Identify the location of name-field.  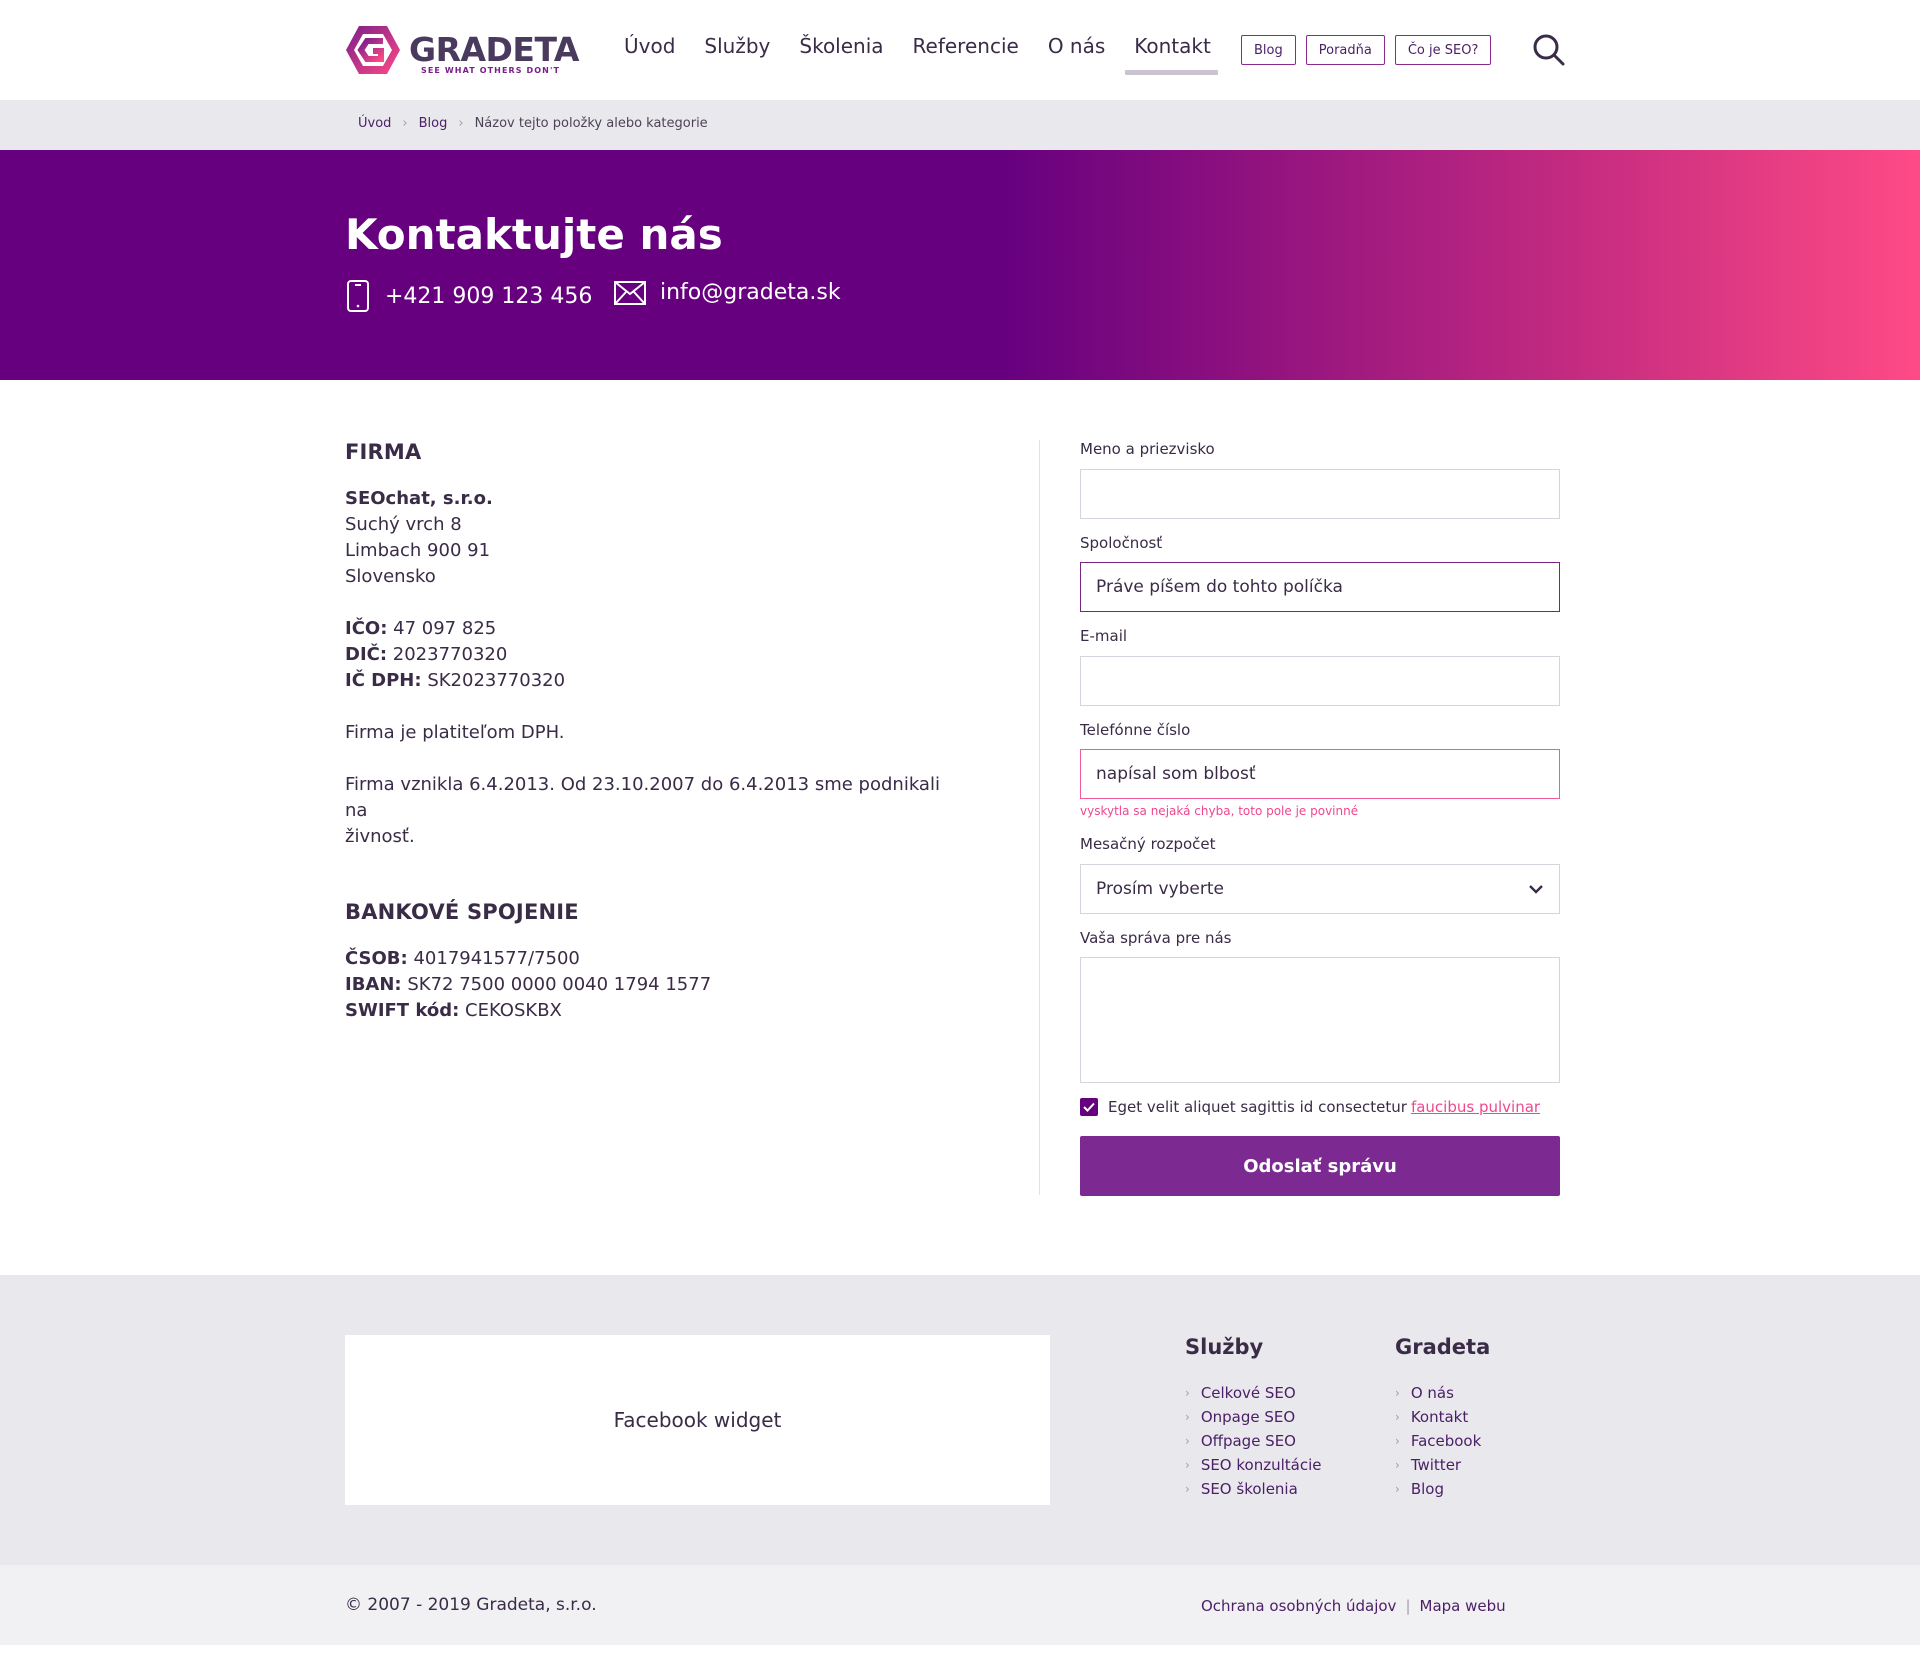
(1320, 494).